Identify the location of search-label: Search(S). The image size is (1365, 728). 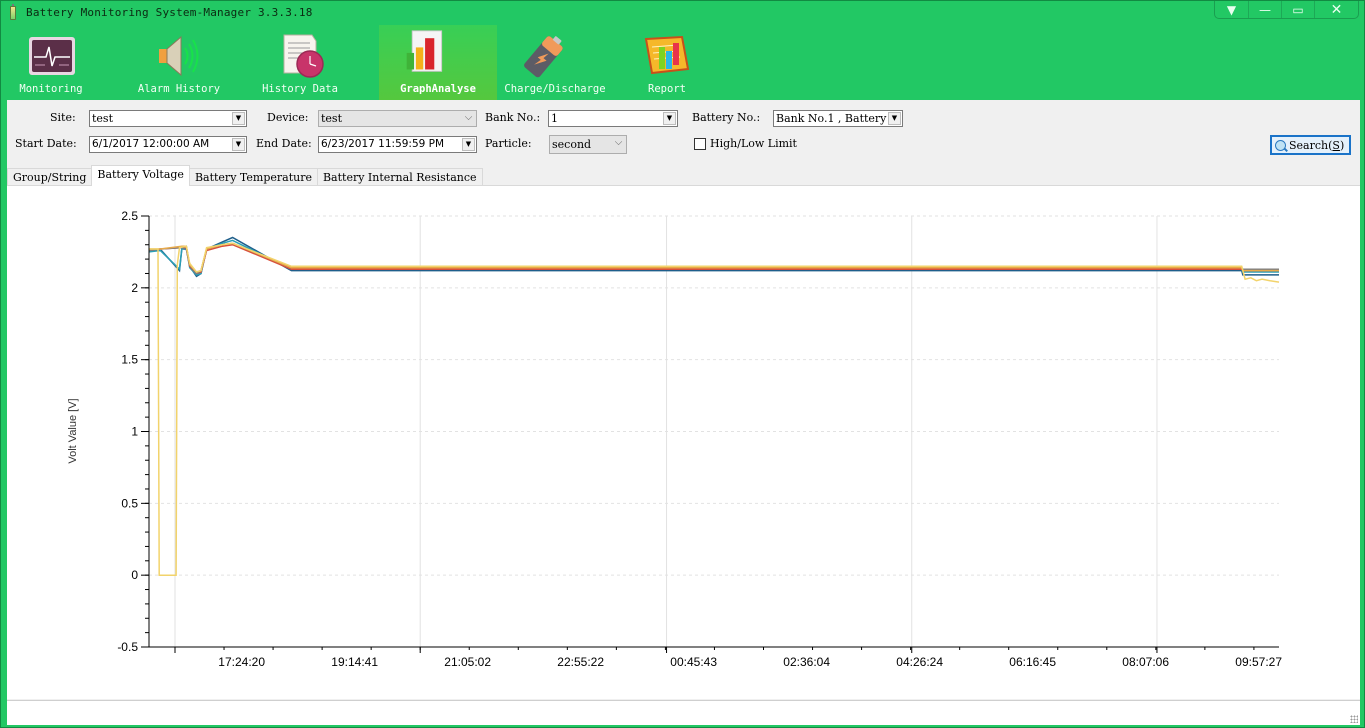
(1317, 145).